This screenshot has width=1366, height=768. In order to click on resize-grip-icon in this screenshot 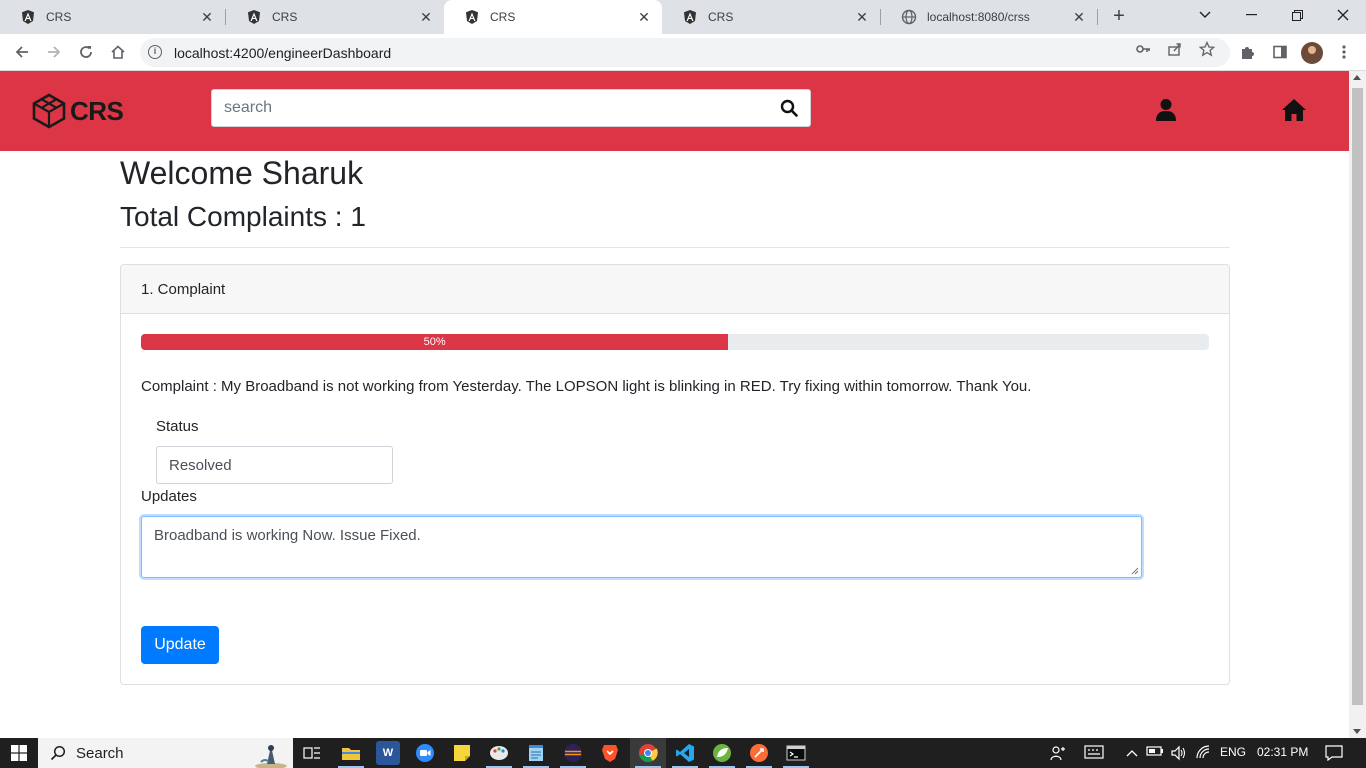, I will do `click(1135, 571)`.